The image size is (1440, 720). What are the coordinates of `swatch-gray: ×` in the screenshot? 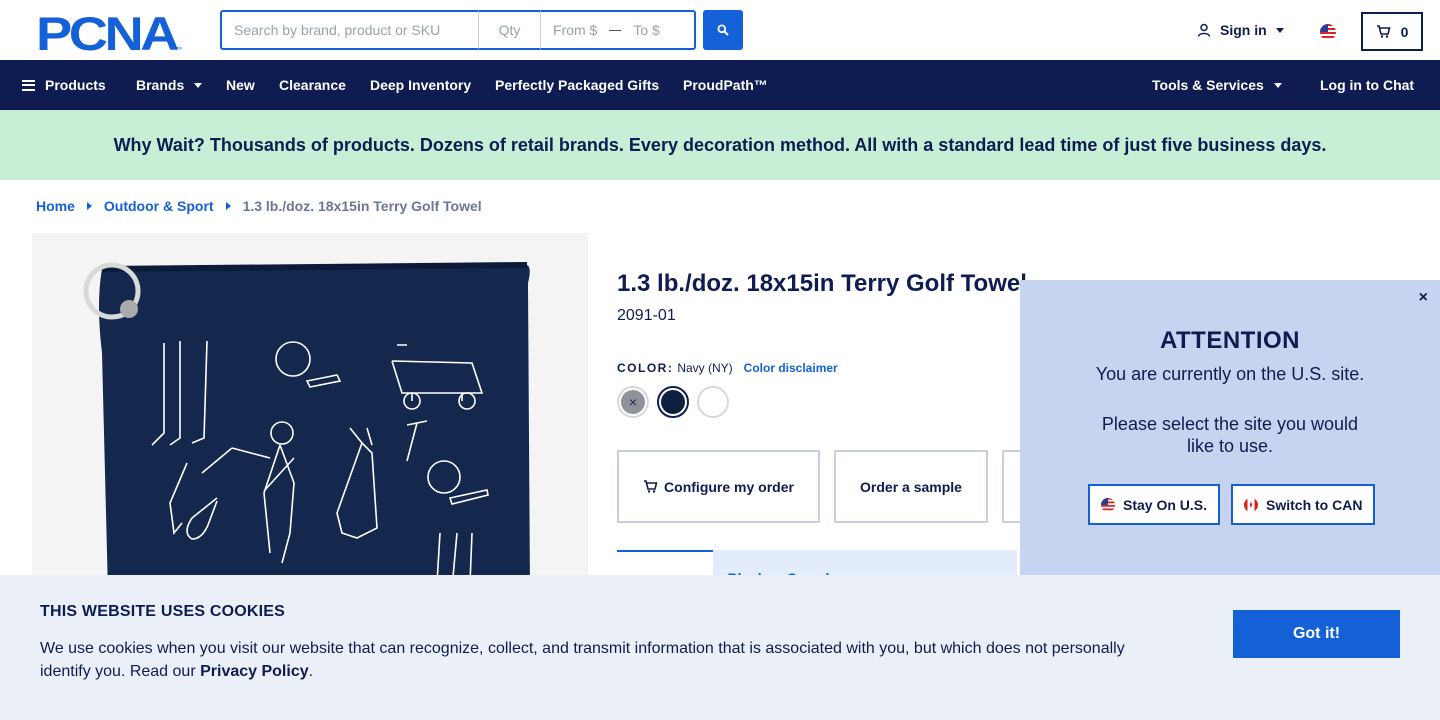 It's located at (633, 402).